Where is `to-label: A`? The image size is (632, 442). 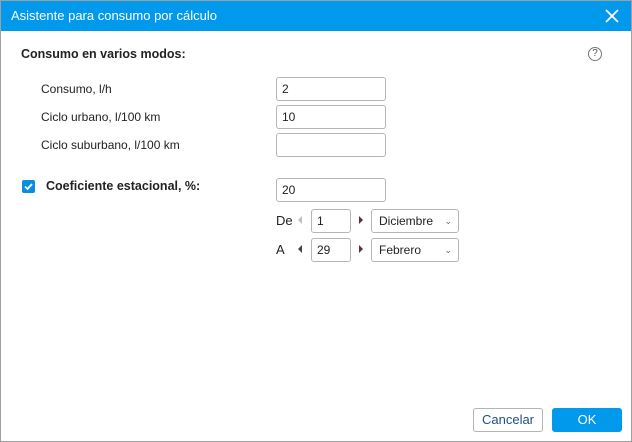 to-label: A is located at coordinates (280, 249).